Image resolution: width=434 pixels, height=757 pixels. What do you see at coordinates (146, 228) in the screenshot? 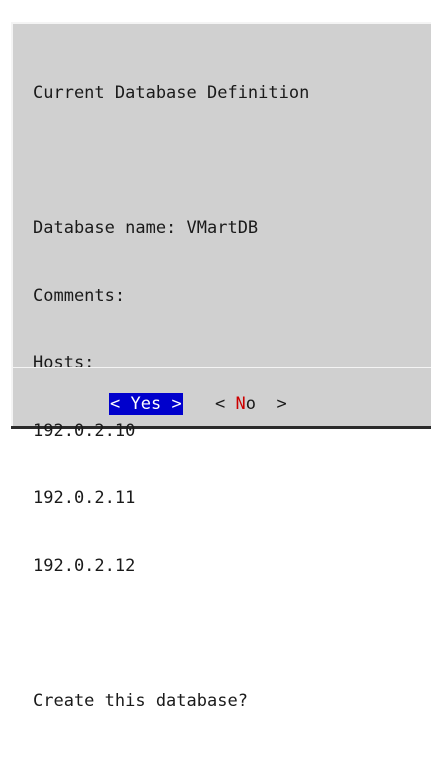
I see `database-name-line: Database name: VMartDB` at bounding box center [146, 228].